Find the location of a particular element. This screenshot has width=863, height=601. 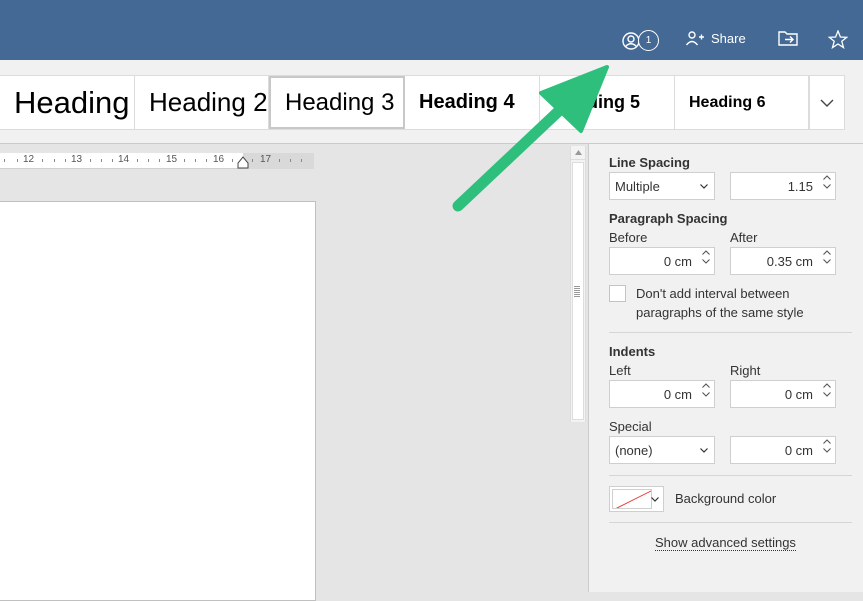

open-location-button is located at coordinates (788, 38).